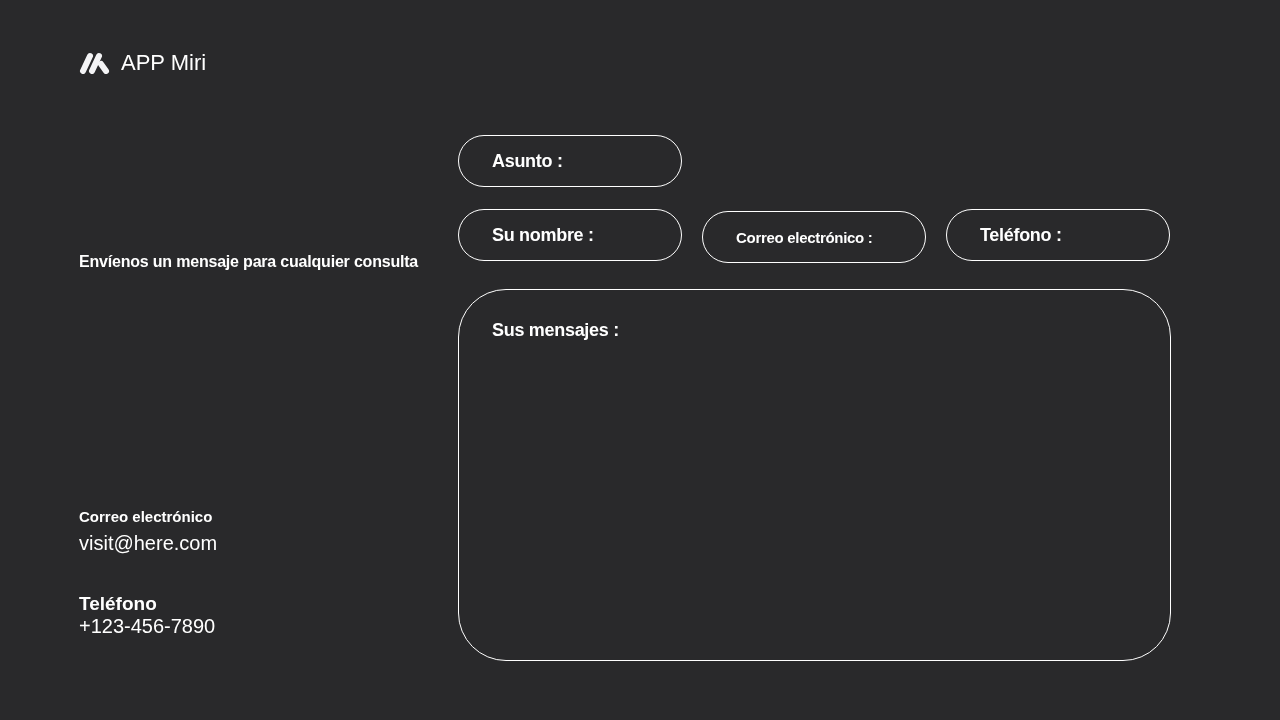 This screenshot has height=720, width=1280. What do you see at coordinates (118, 604) in the screenshot?
I see `contact-label: Teléfono` at bounding box center [118, 604].